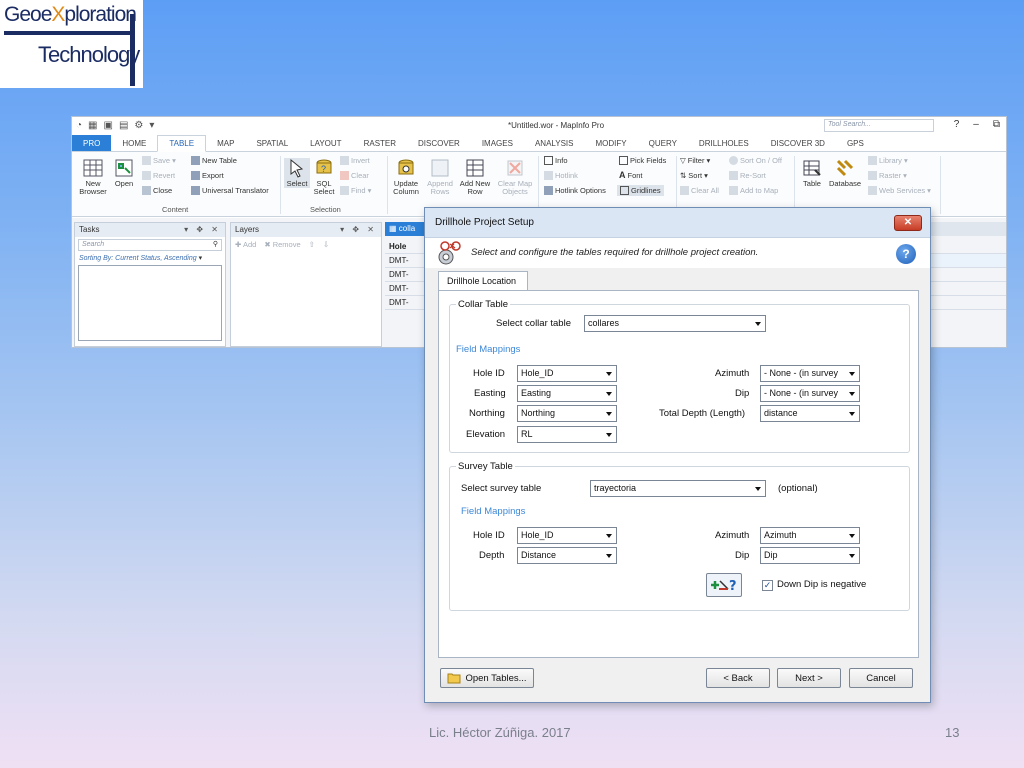  Describe the element at coordinates (439, 143) in the screenshot. I see `tab-discover: DISCOVER` at that location.